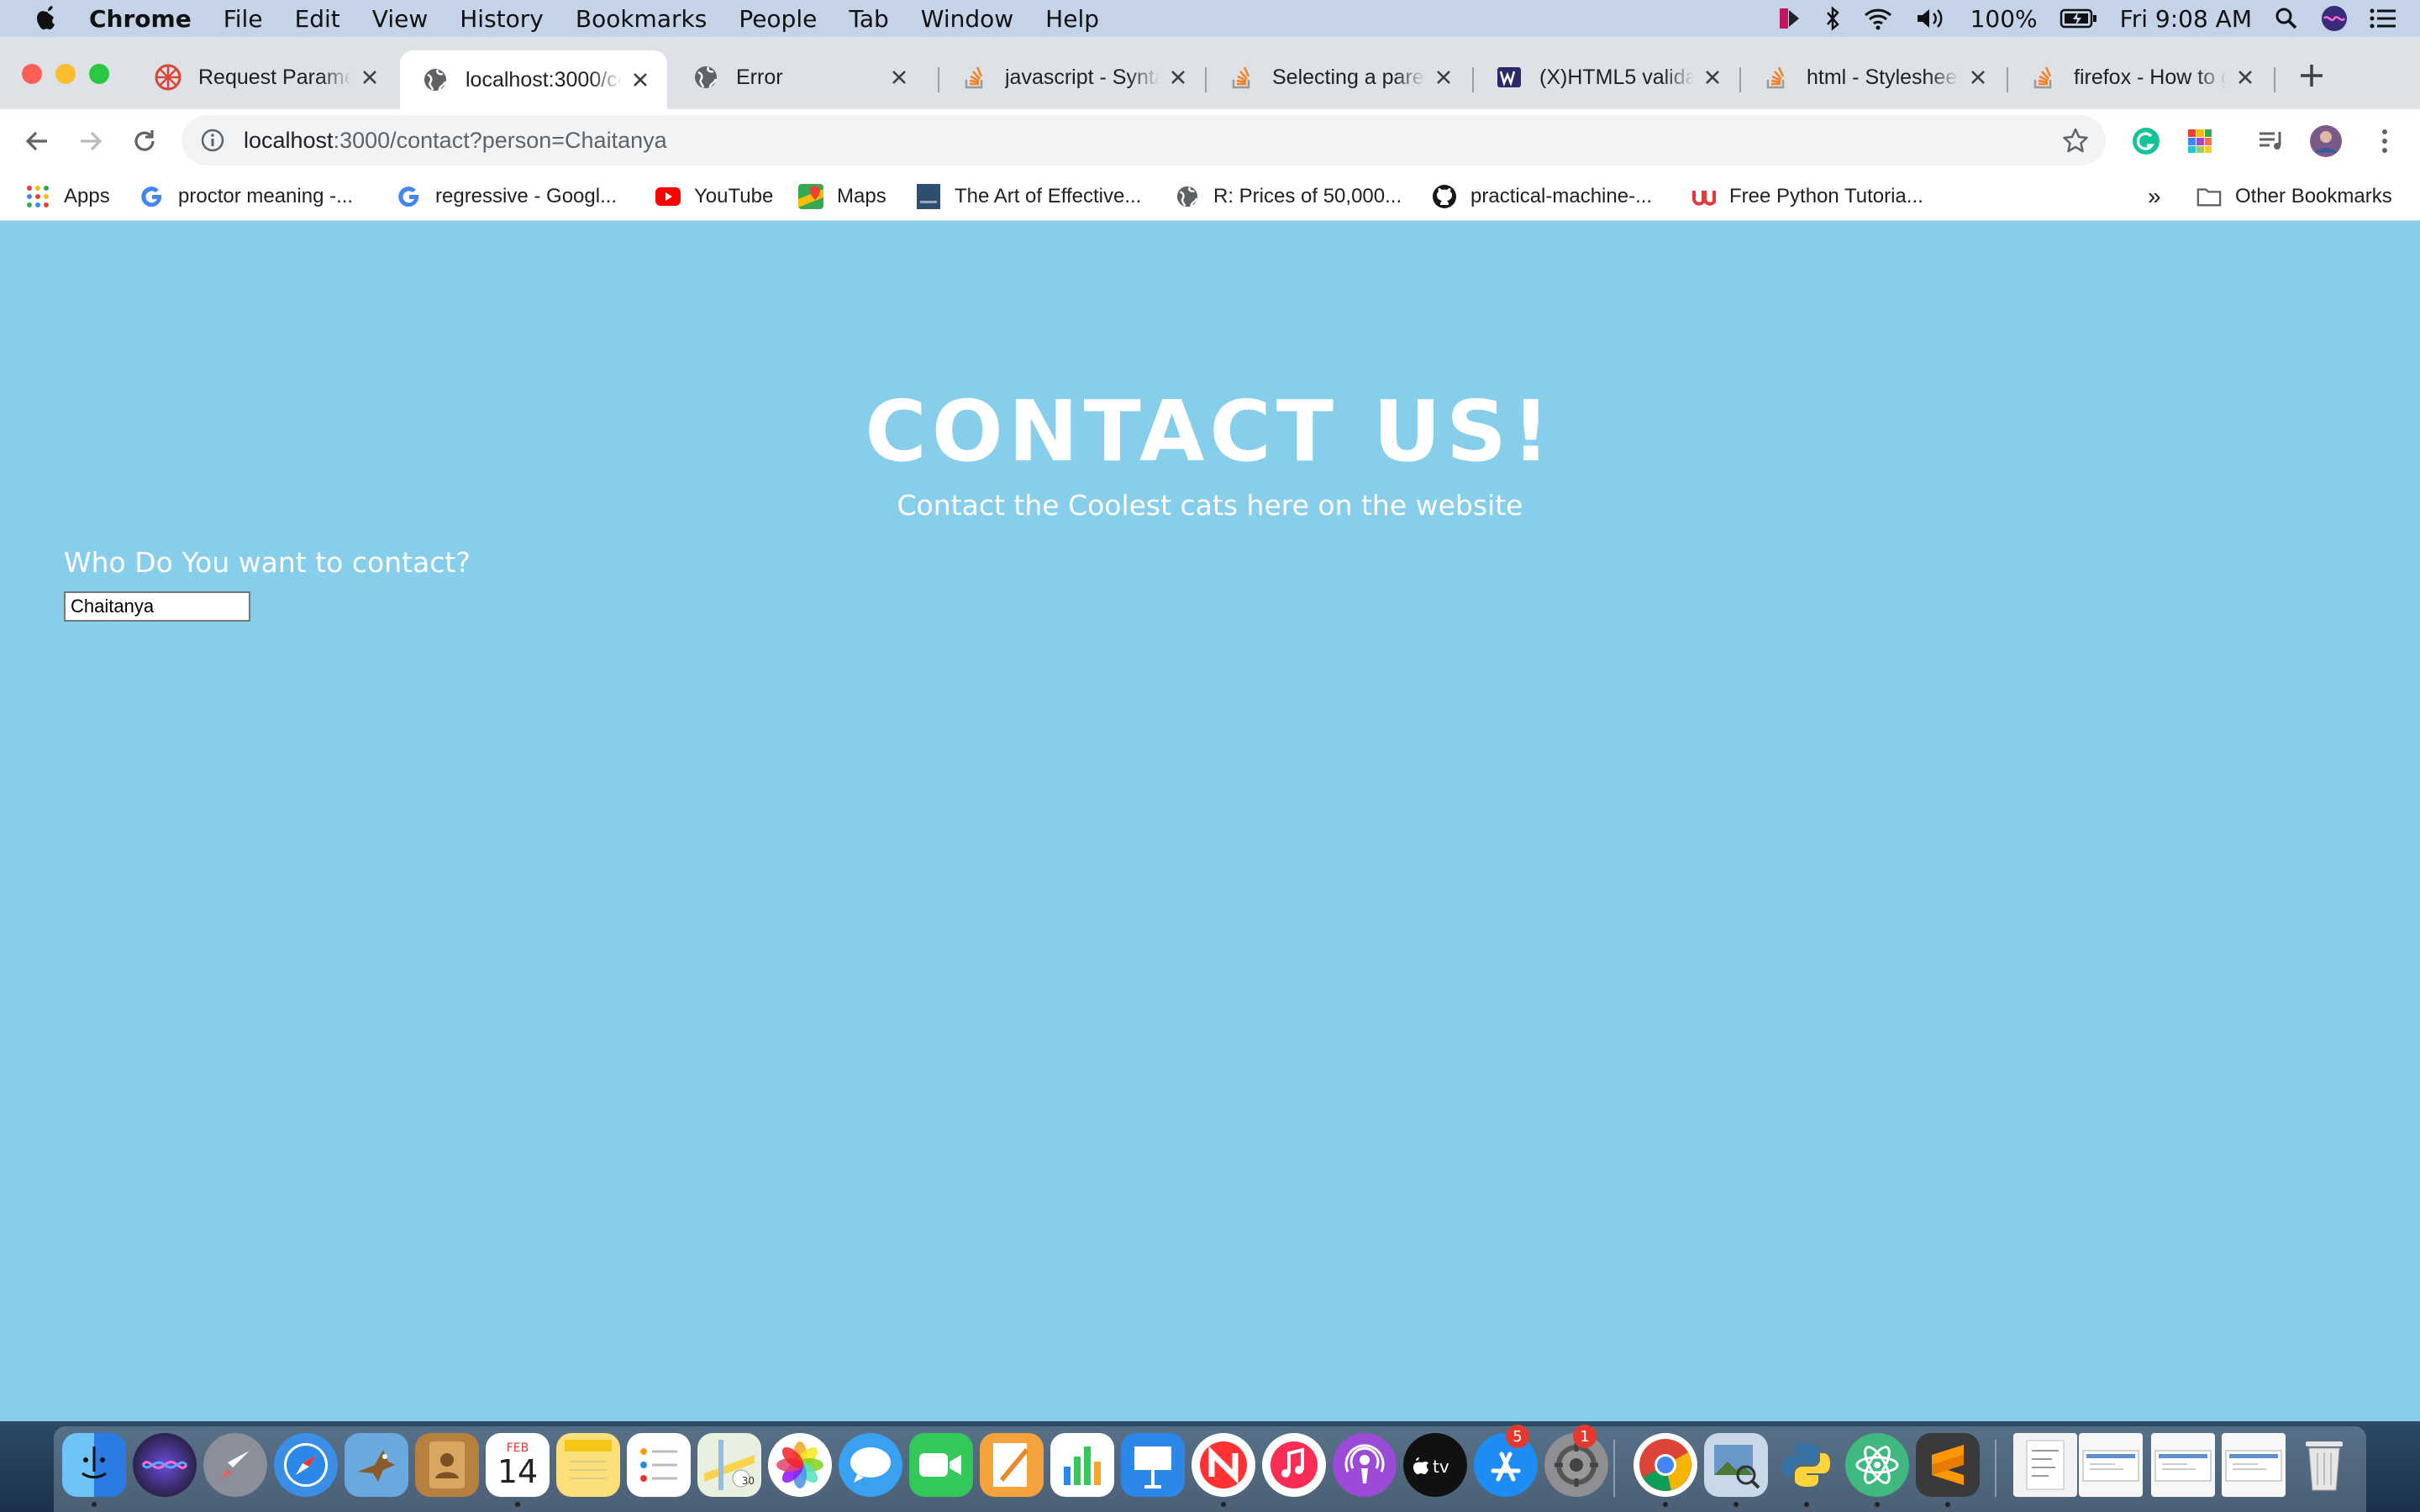 The width and height of the screenshot is (2420, 1512). I want to click on menu-people: People, so click(778, 19).